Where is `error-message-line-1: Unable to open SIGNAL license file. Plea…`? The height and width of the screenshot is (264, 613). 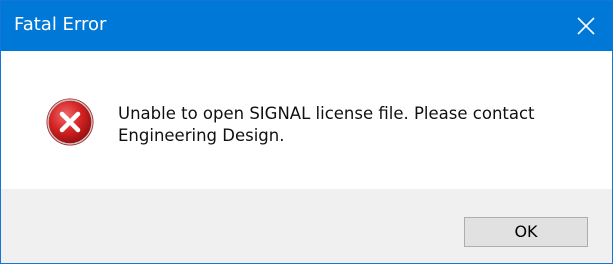
error-message-line-1: Unable to open SIGNAL license file. Plea… is located at coordinates (326, 113).